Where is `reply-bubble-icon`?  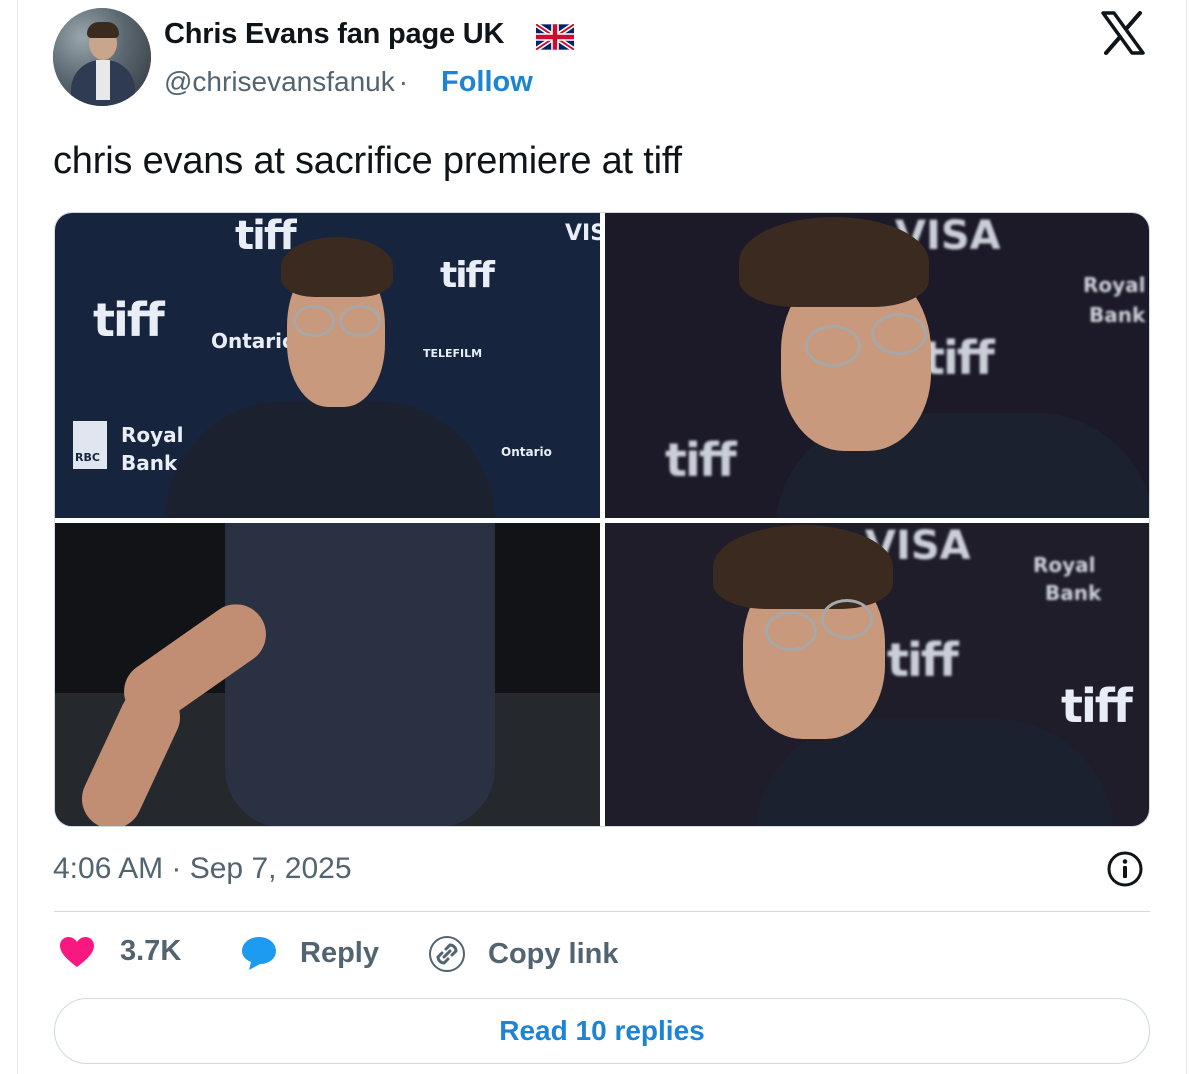 reply-bubble-icon is located at coordinates (259, 953).